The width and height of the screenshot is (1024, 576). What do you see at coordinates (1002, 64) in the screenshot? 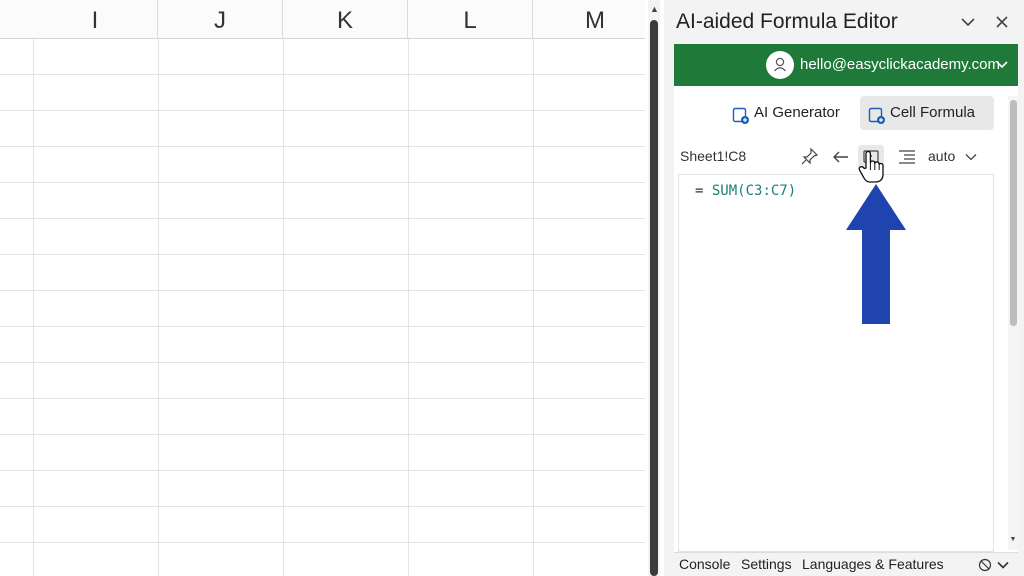
I see `account-chevron-down-icon` at bounding box center [1002, 64].